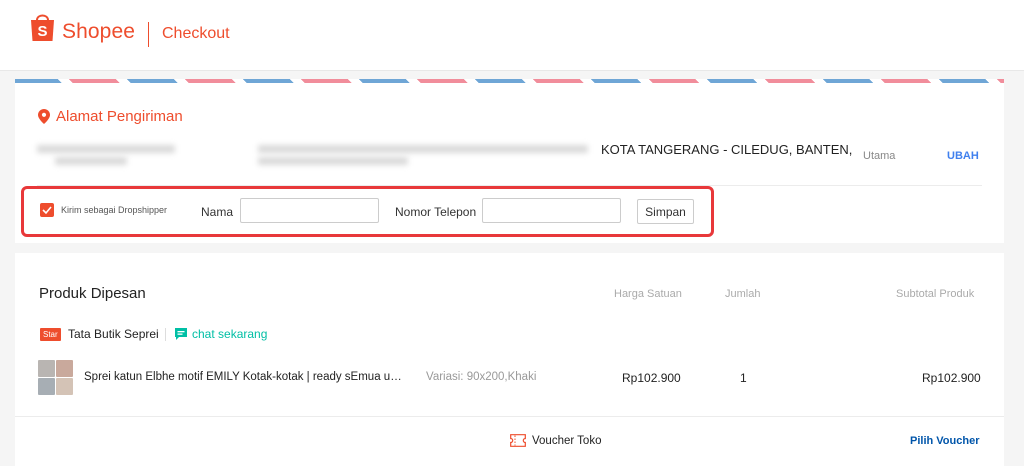 Image resolution: width=1024 pixels, height=466 pixels. I want to click on dropshipper-label: Kirim sebagai Dropshipper, so click(114, 210).